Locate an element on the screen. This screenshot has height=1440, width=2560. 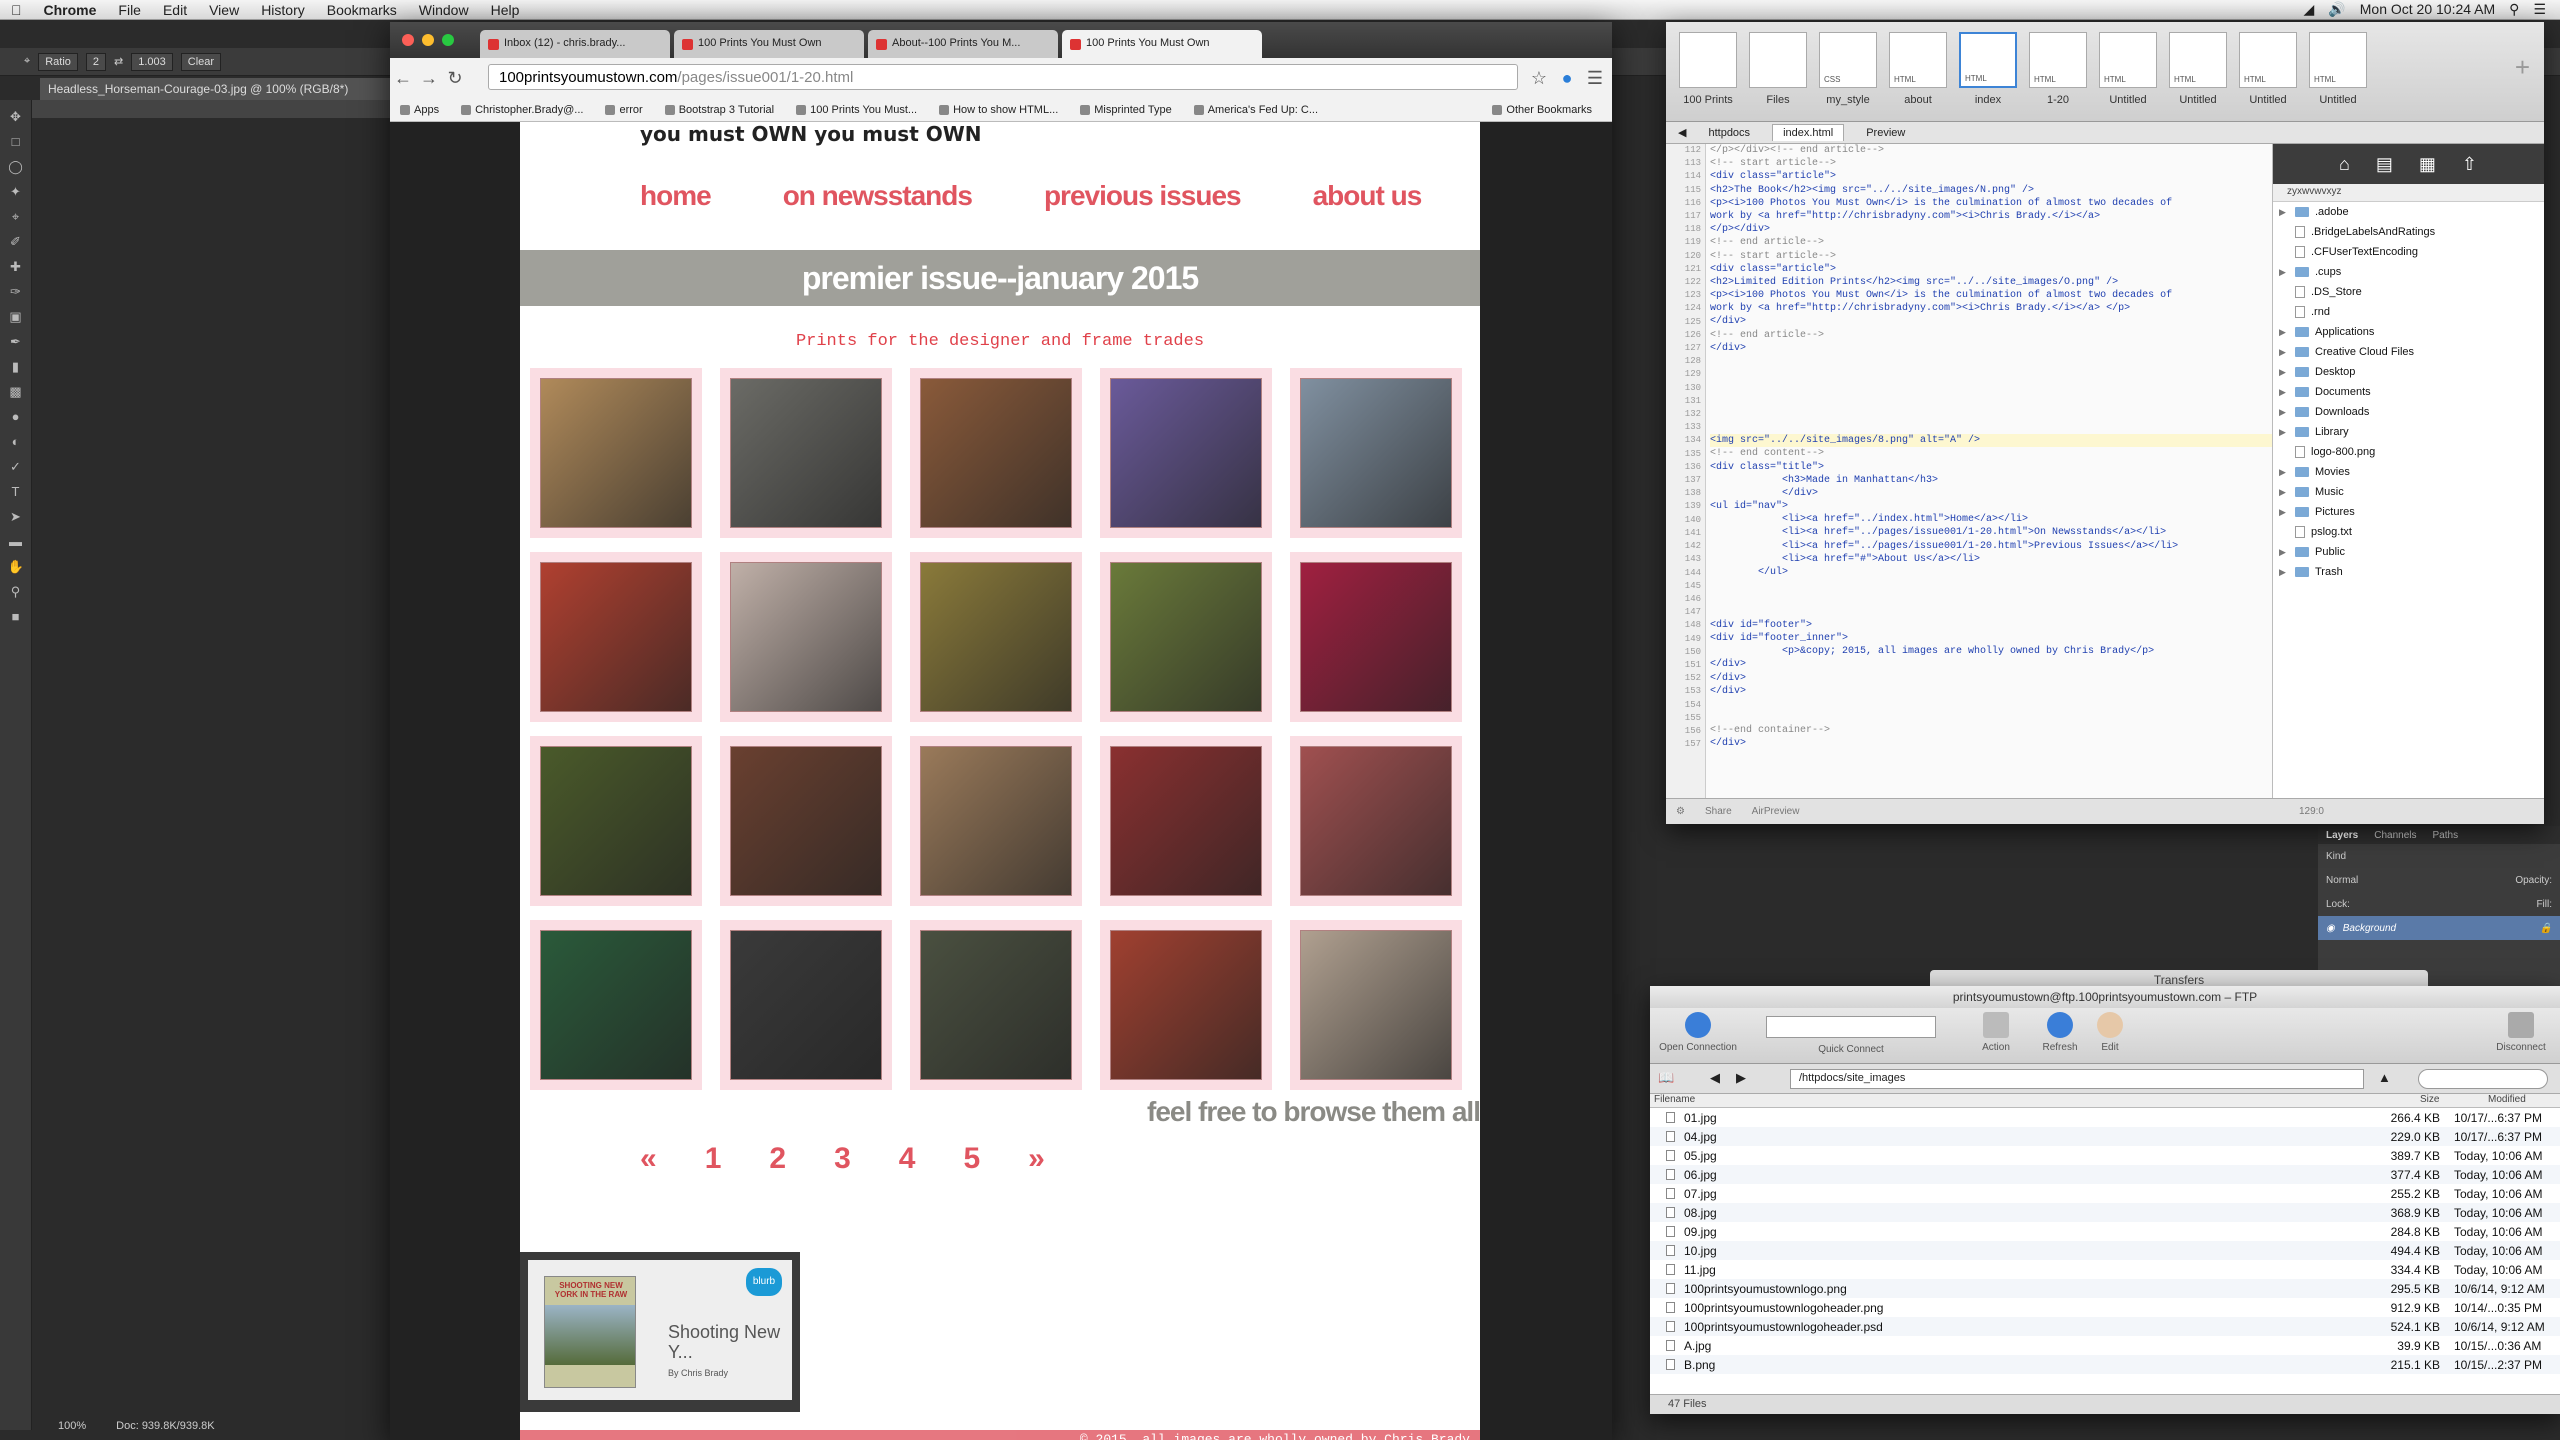
chrome-tab-prints-1: 100 Prints You Must Own is located at coordinates (769, 44).